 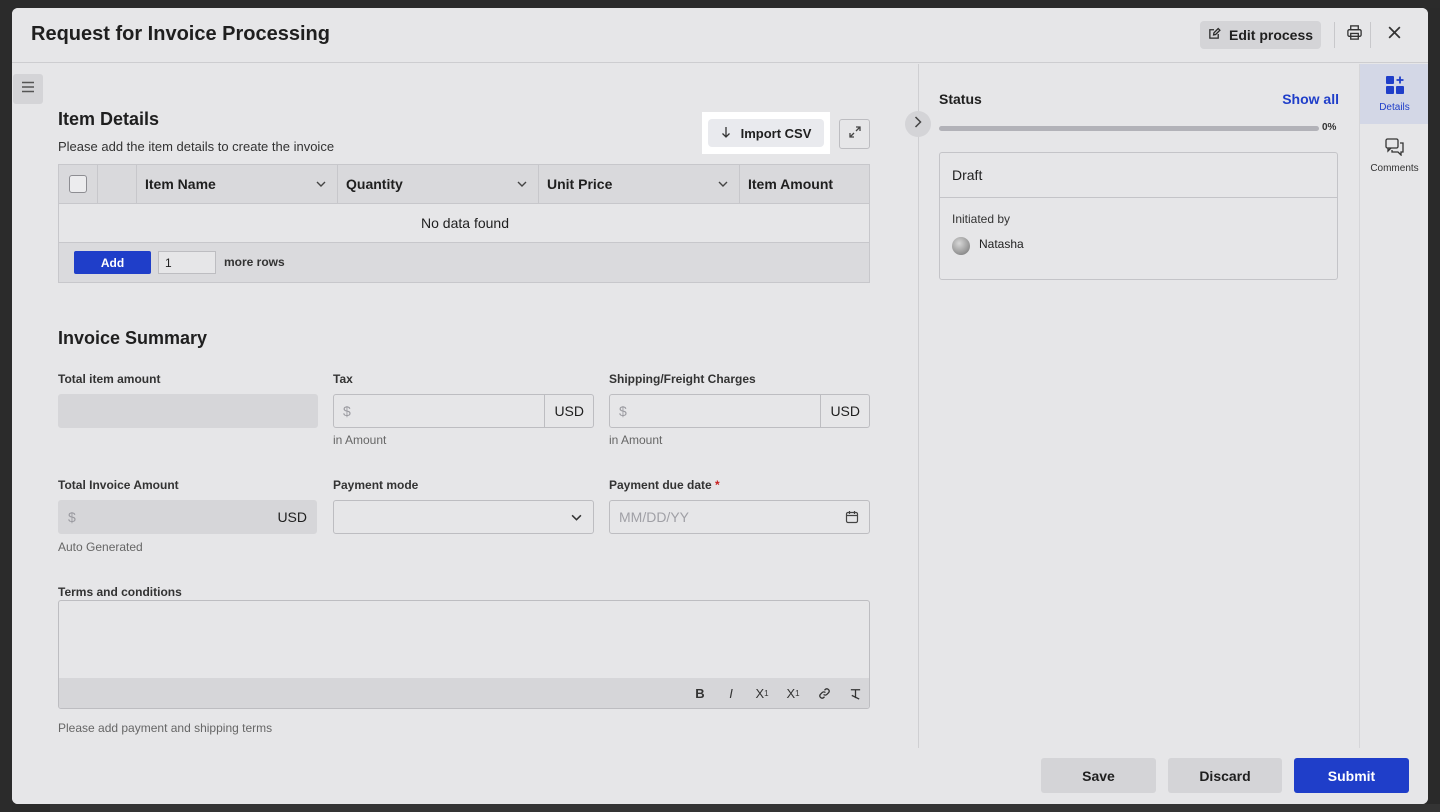 I want to click on editor-toolbar: B I X1 X1, so click(x=464, y=693).